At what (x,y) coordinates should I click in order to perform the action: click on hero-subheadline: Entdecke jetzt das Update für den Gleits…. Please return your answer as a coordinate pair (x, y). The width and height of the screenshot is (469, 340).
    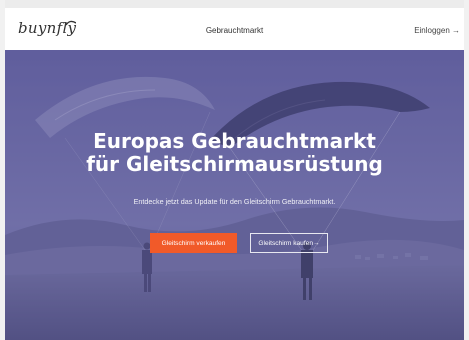
    Looking at the image, I should click on (234, 201).